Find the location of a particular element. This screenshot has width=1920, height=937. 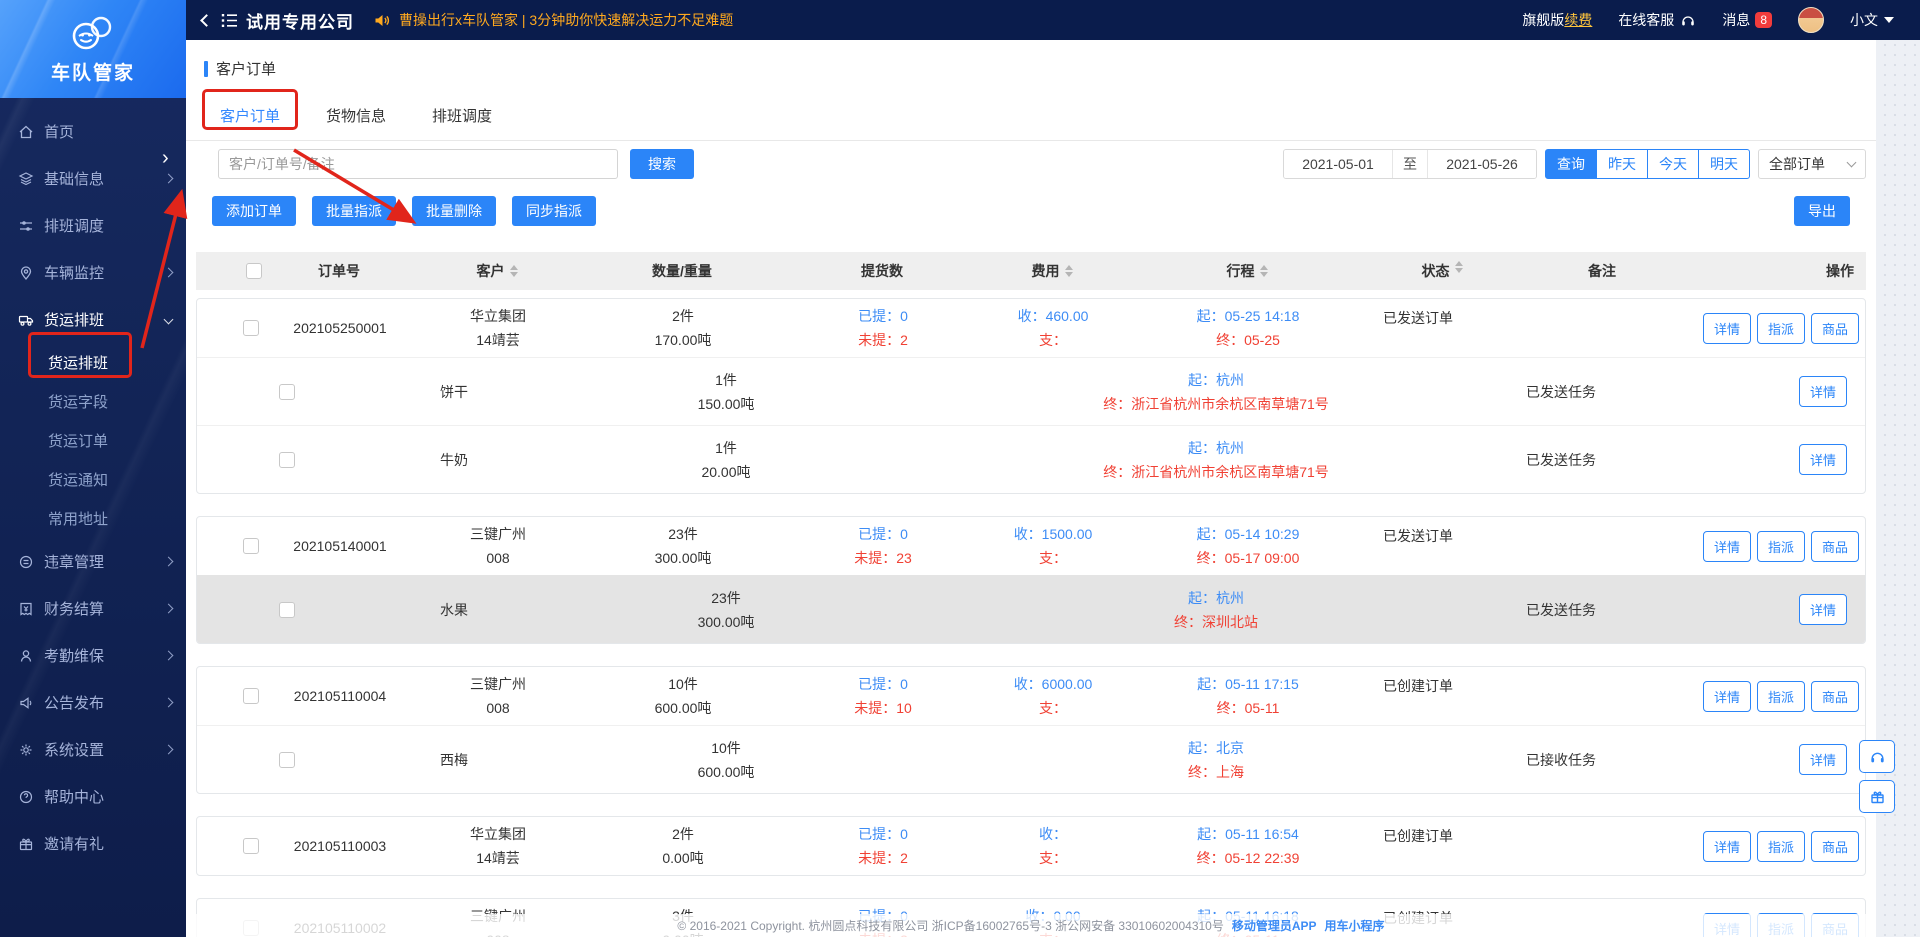

gift-icon is located at coordinates (1877, 797).